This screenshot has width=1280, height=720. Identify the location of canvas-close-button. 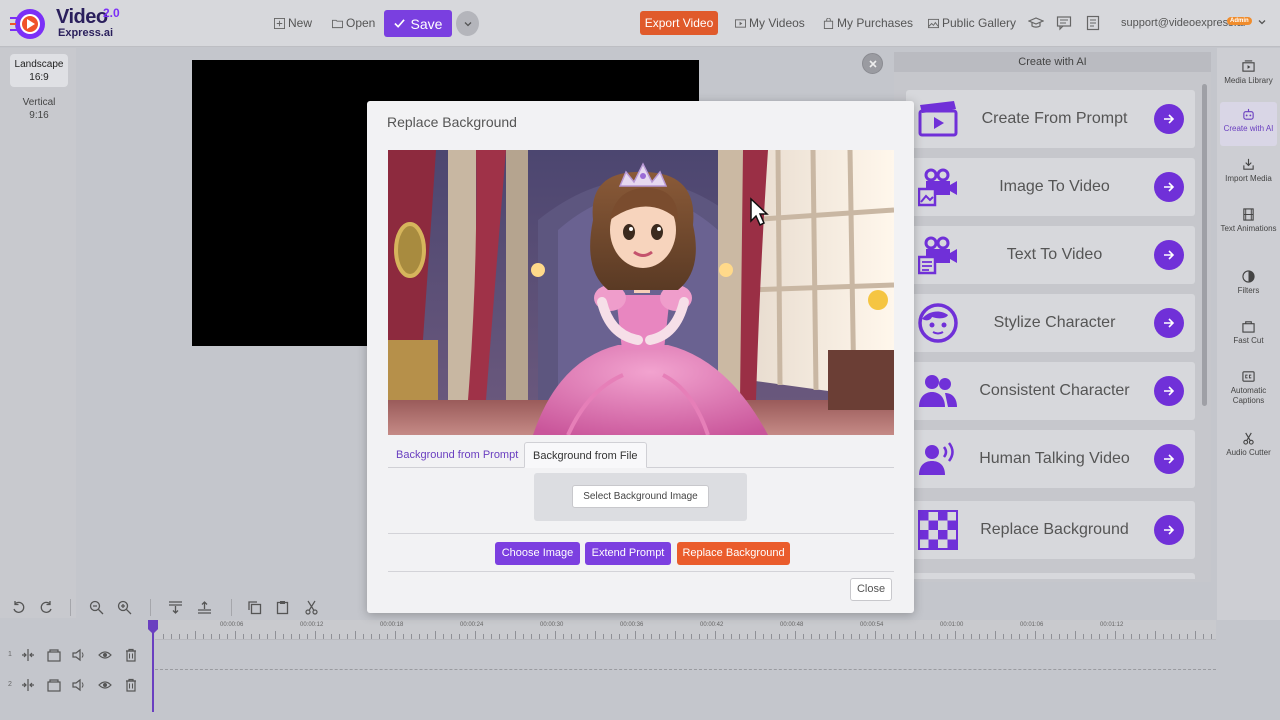
(872, 63).